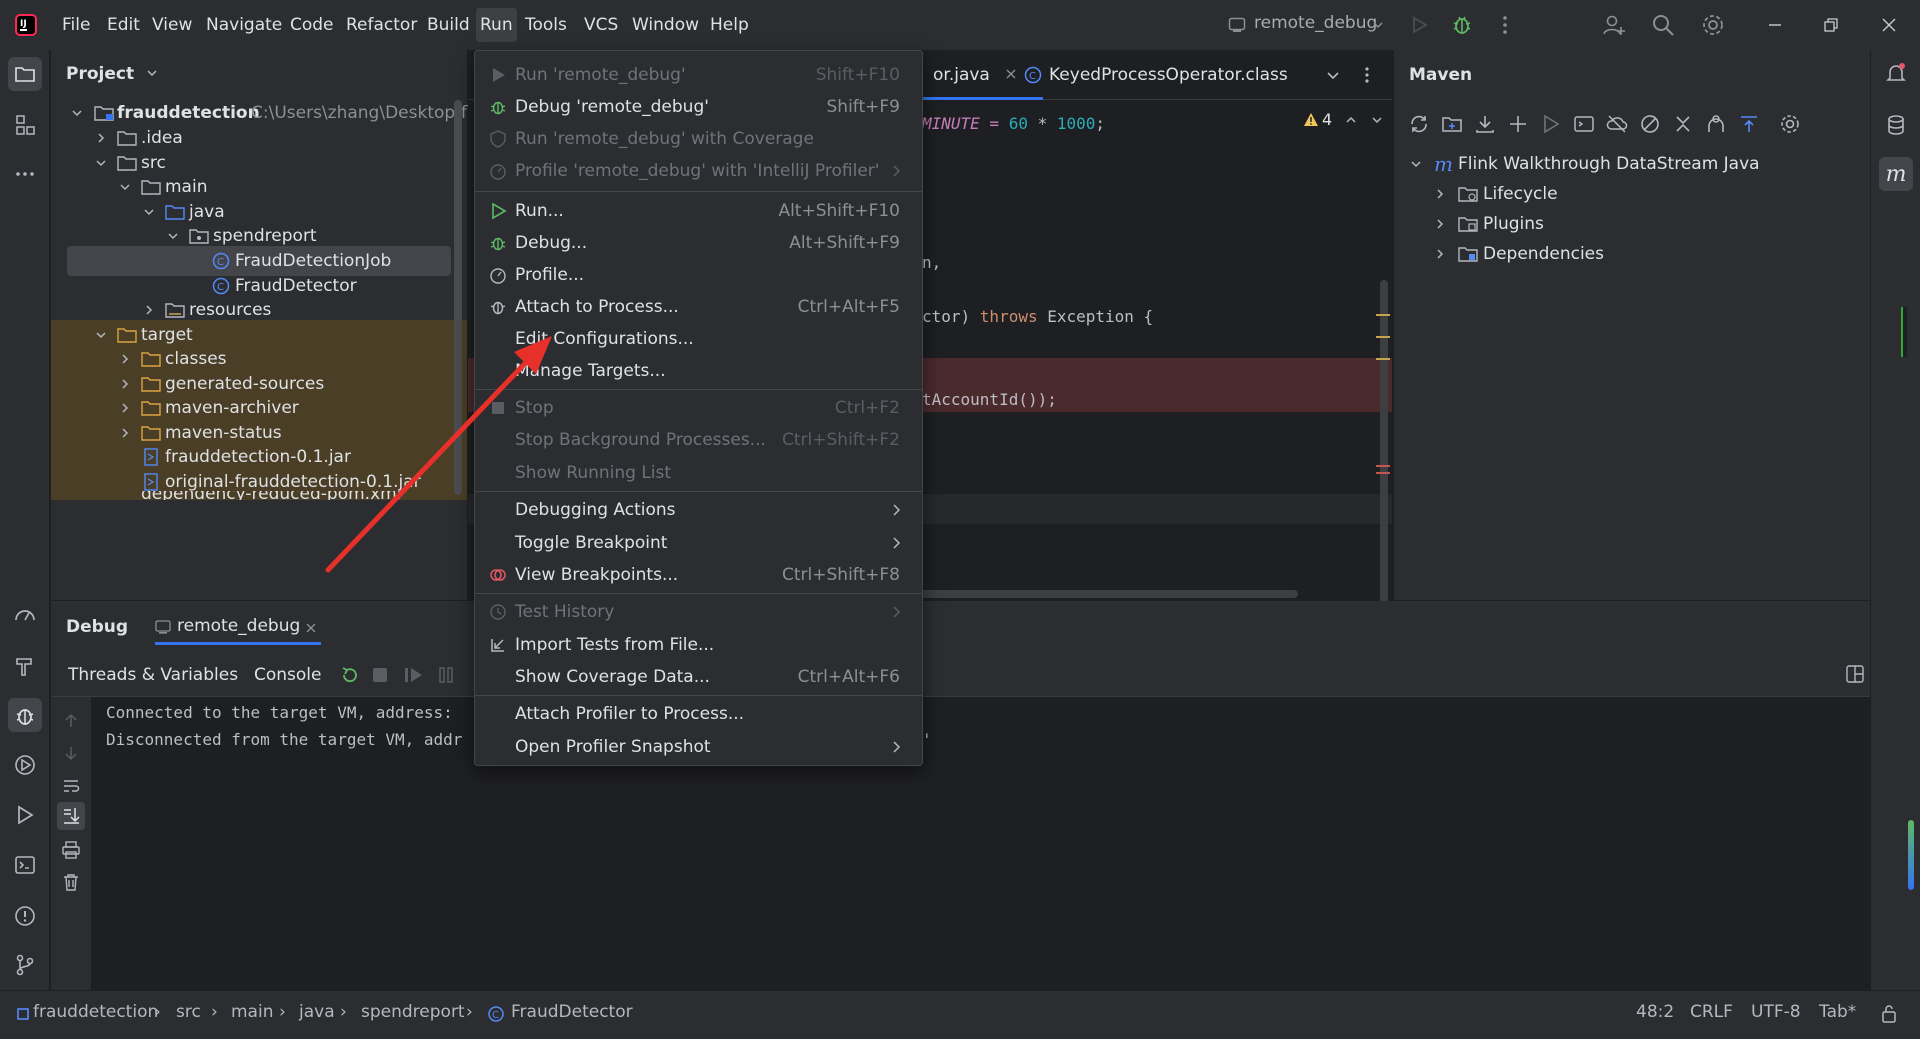  Describe the element at coordinates (1617, 124) in the screenshot. I see `offline-mode-icon` at that location.